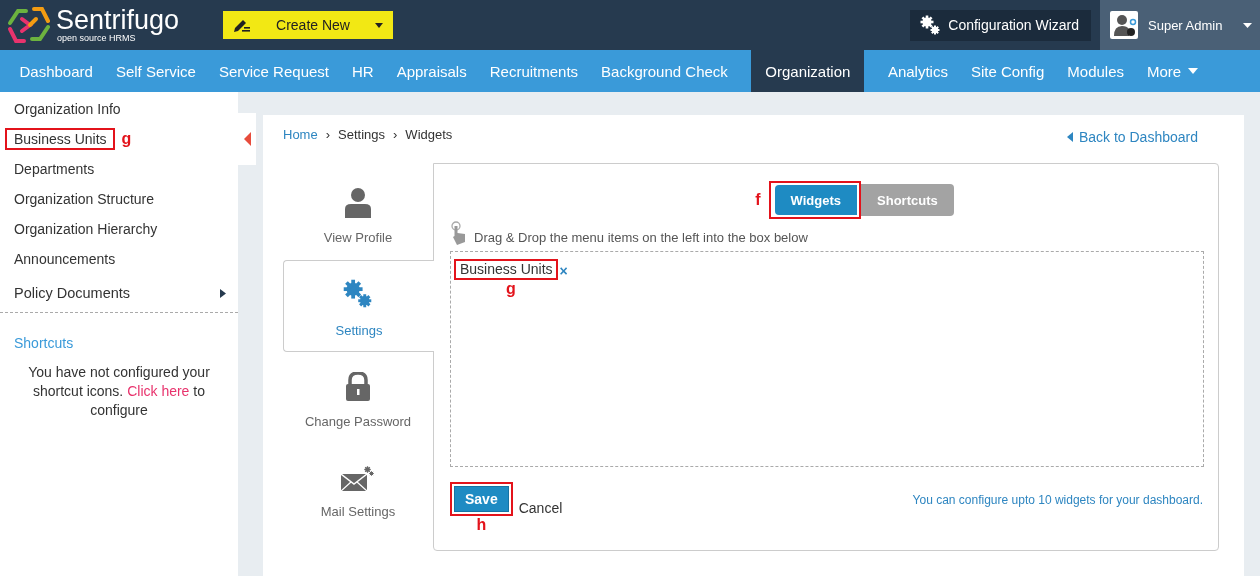 The width and height of the screenshot is (1260, 576). Describe the element at coordinates (664, 71) in the screenshot. I see `nav-item: Background Check` at that location.